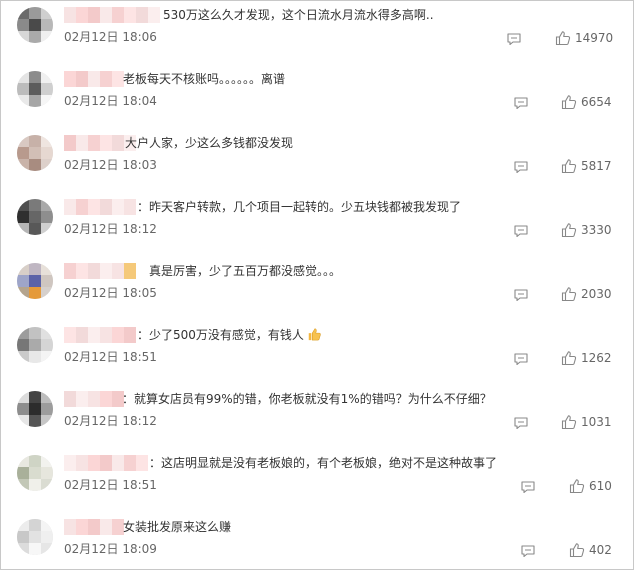 This screenshot has height=570, width=634. I want to click on comment-timestamp: 02月12日 18:06, so click(110, 37).